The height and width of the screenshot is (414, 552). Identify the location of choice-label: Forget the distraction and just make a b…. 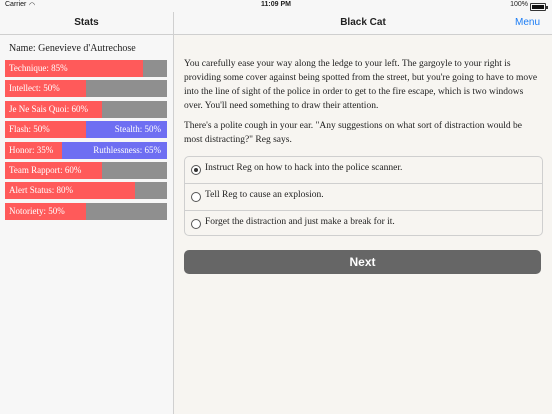
(300, 222).